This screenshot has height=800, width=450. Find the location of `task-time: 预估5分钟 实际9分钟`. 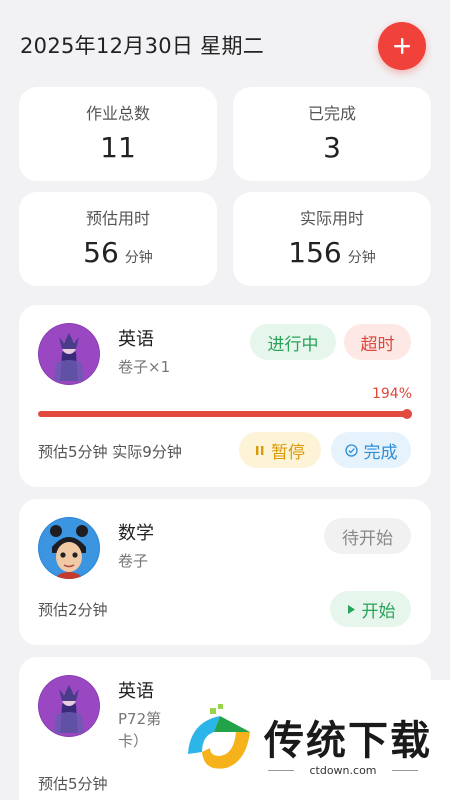

task-time: 预估5分钟 实际9分钟 is located at coordinates (110, 452).